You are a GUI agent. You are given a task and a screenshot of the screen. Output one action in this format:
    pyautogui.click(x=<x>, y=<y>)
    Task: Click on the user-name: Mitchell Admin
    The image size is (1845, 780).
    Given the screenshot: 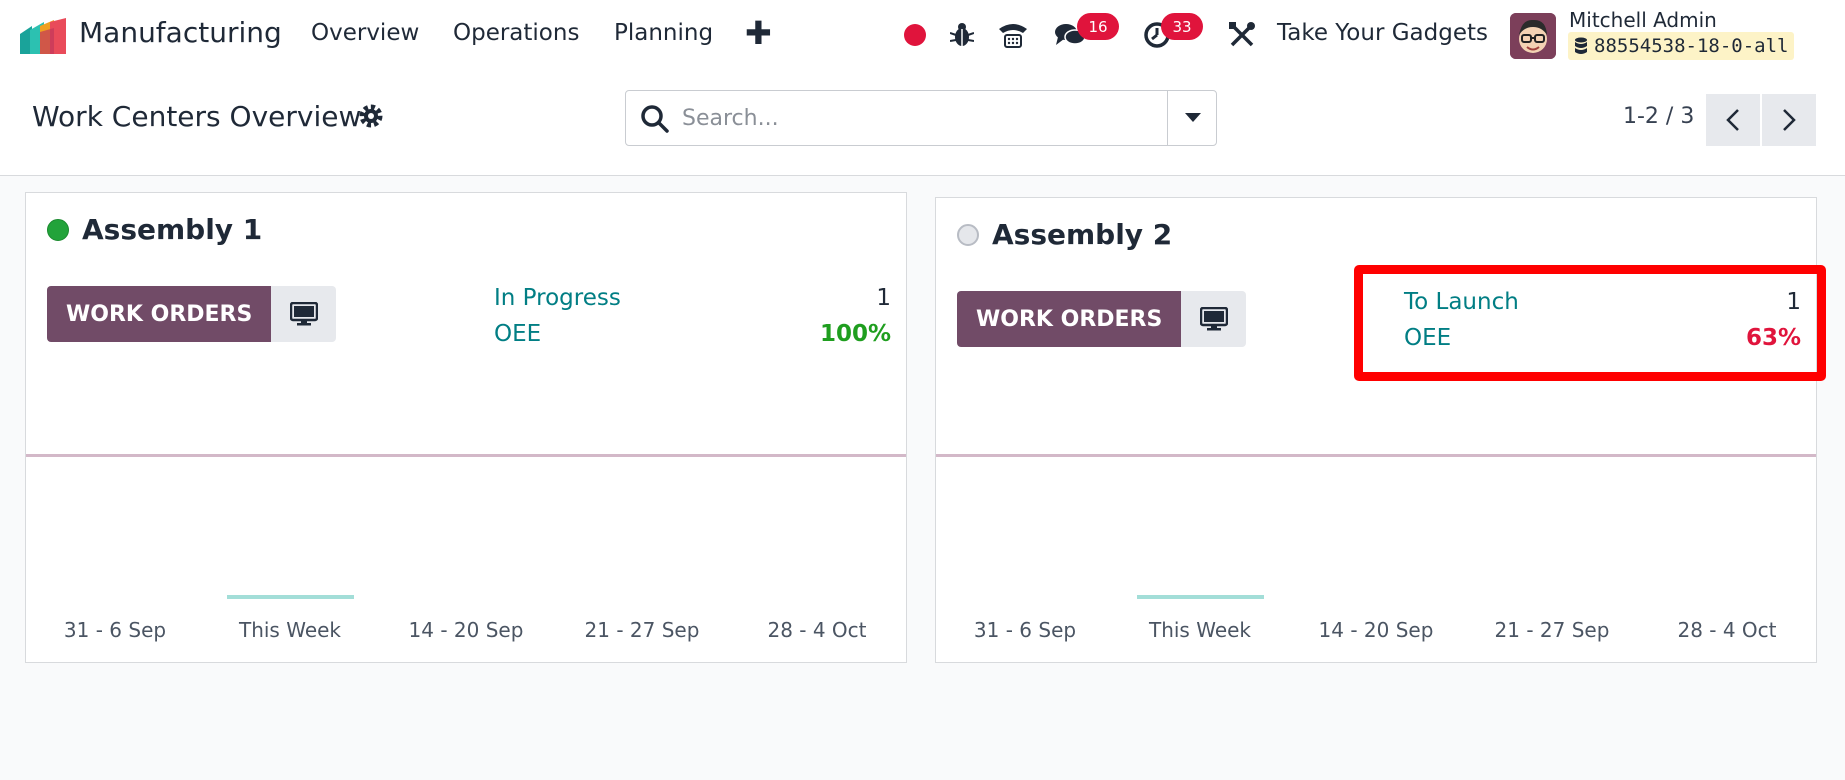 What is the action you would take?
    pyautogui.click(x=1643, y=20)
    